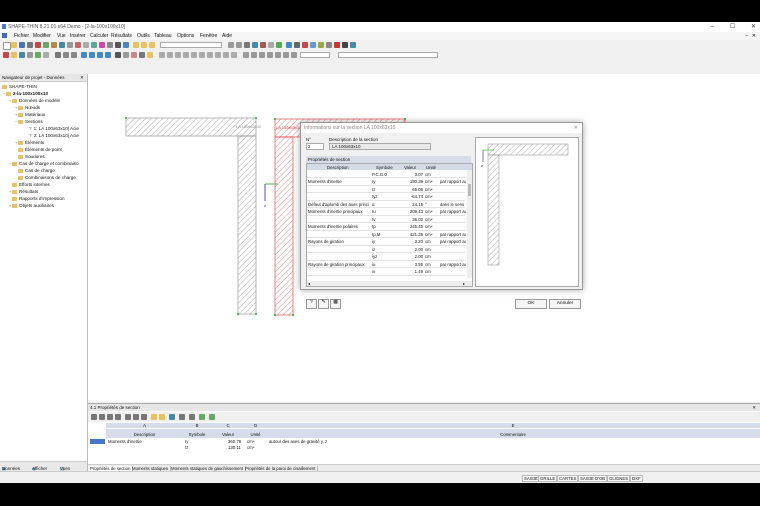  What do you see at coordinates (162, 417) in the screenshot?
I see `panel-tool-9-icon` at bounding box center [162, 417].